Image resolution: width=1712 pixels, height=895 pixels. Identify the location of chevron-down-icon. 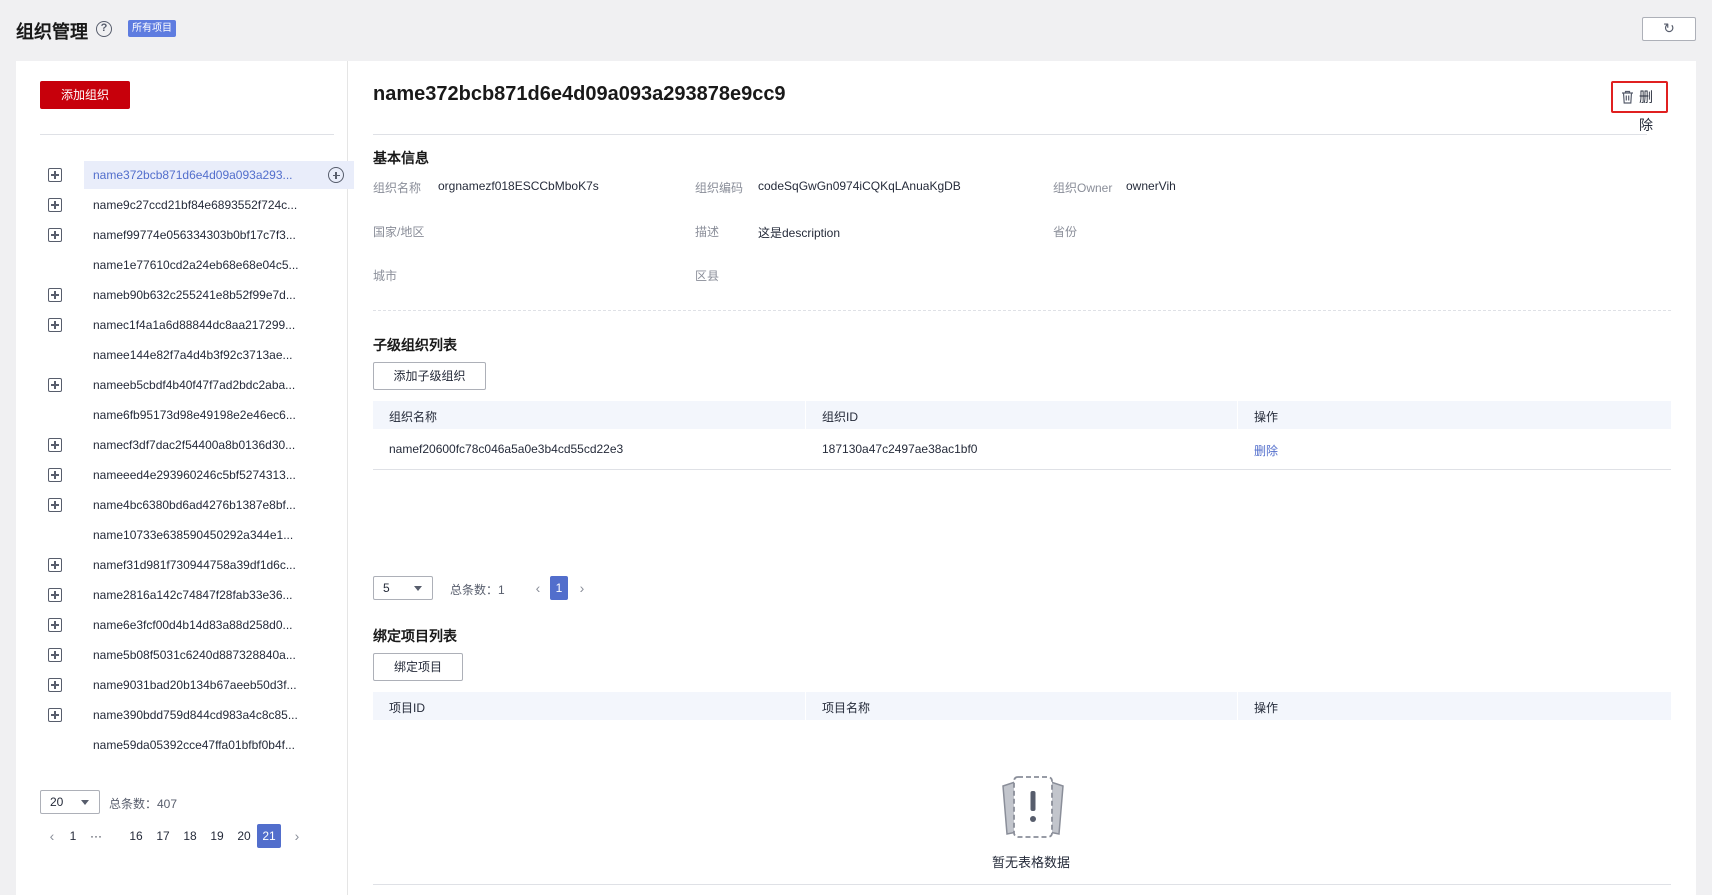
(85, 802).